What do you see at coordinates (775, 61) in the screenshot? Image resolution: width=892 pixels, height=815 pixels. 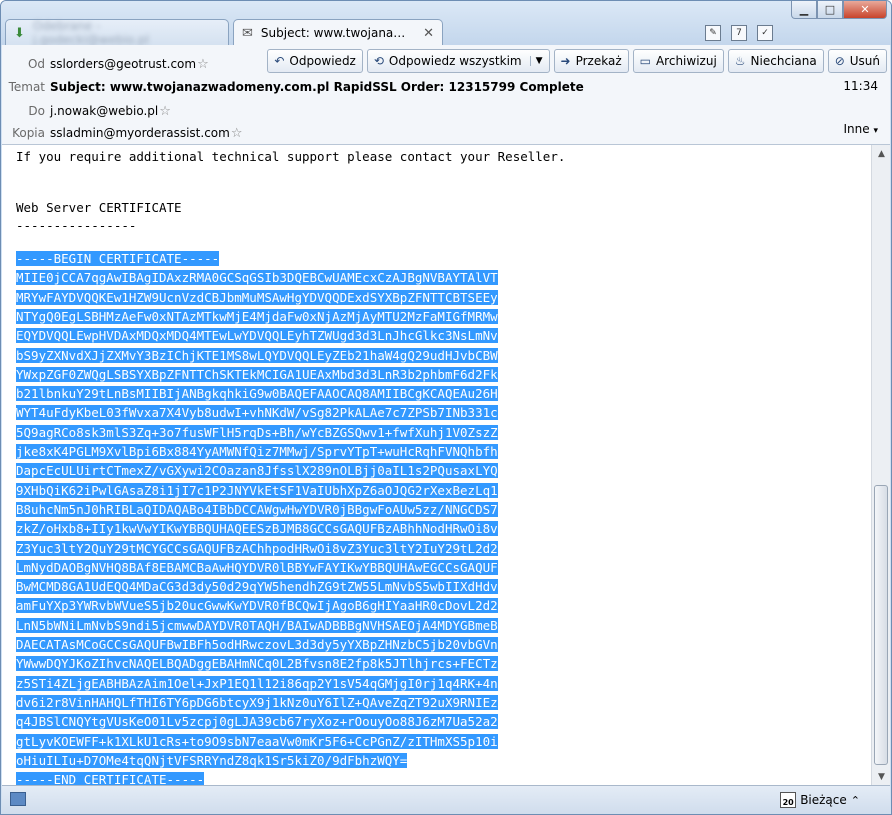 I see `junk-button: ♨ Niechciana` at bounding box center [775, 61].